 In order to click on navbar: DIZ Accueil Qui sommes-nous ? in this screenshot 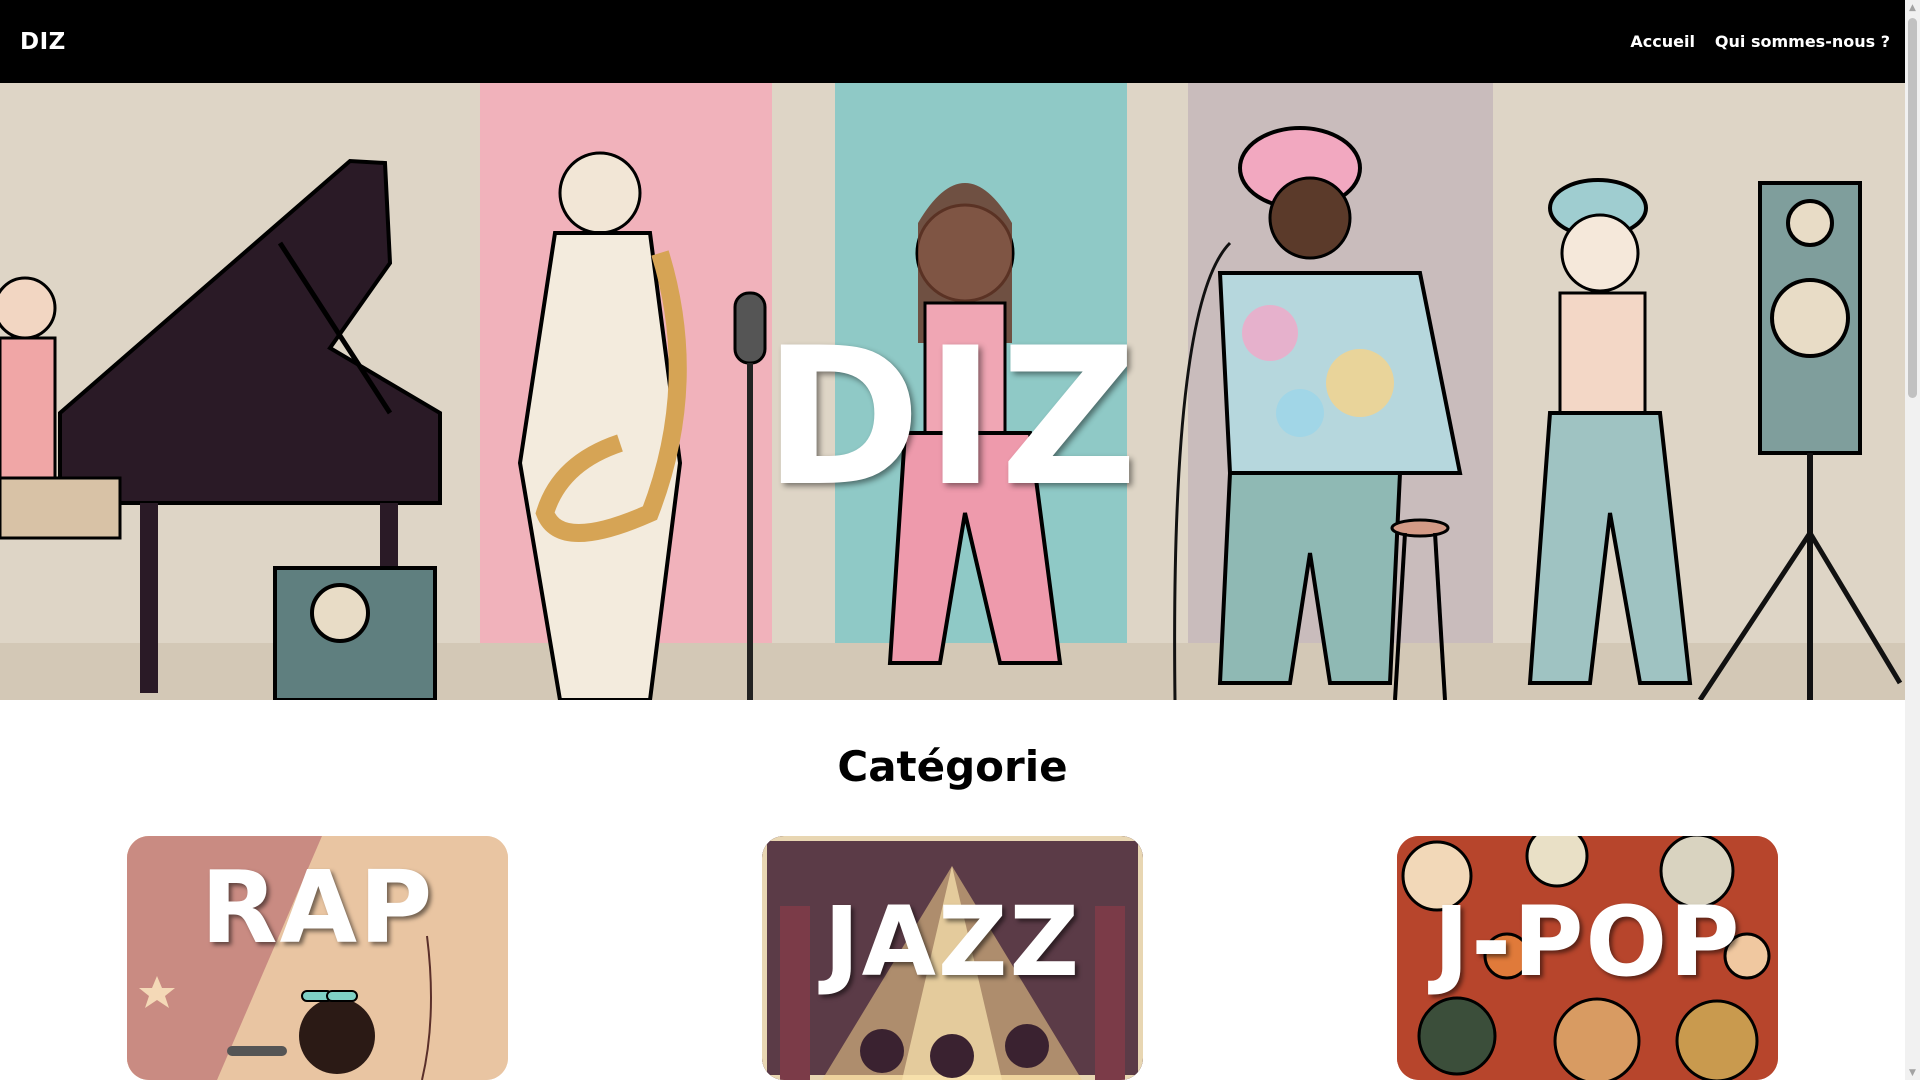, I will do `click(952, 41)`.